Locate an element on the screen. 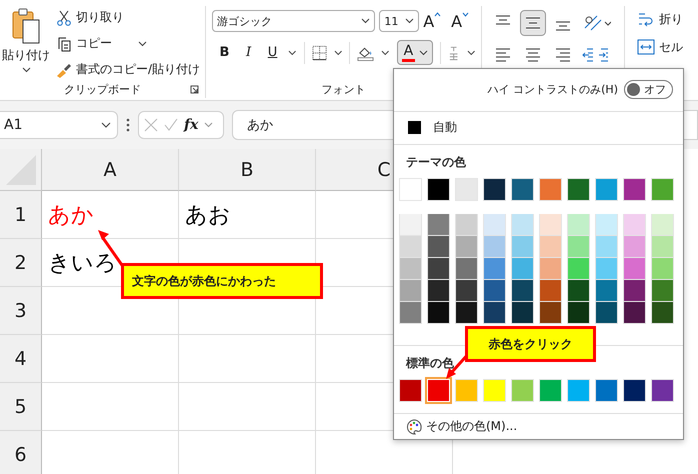 This screenshot has height=474, width=698. wrap-text-button: 折り is located at coordinates (660, 19).